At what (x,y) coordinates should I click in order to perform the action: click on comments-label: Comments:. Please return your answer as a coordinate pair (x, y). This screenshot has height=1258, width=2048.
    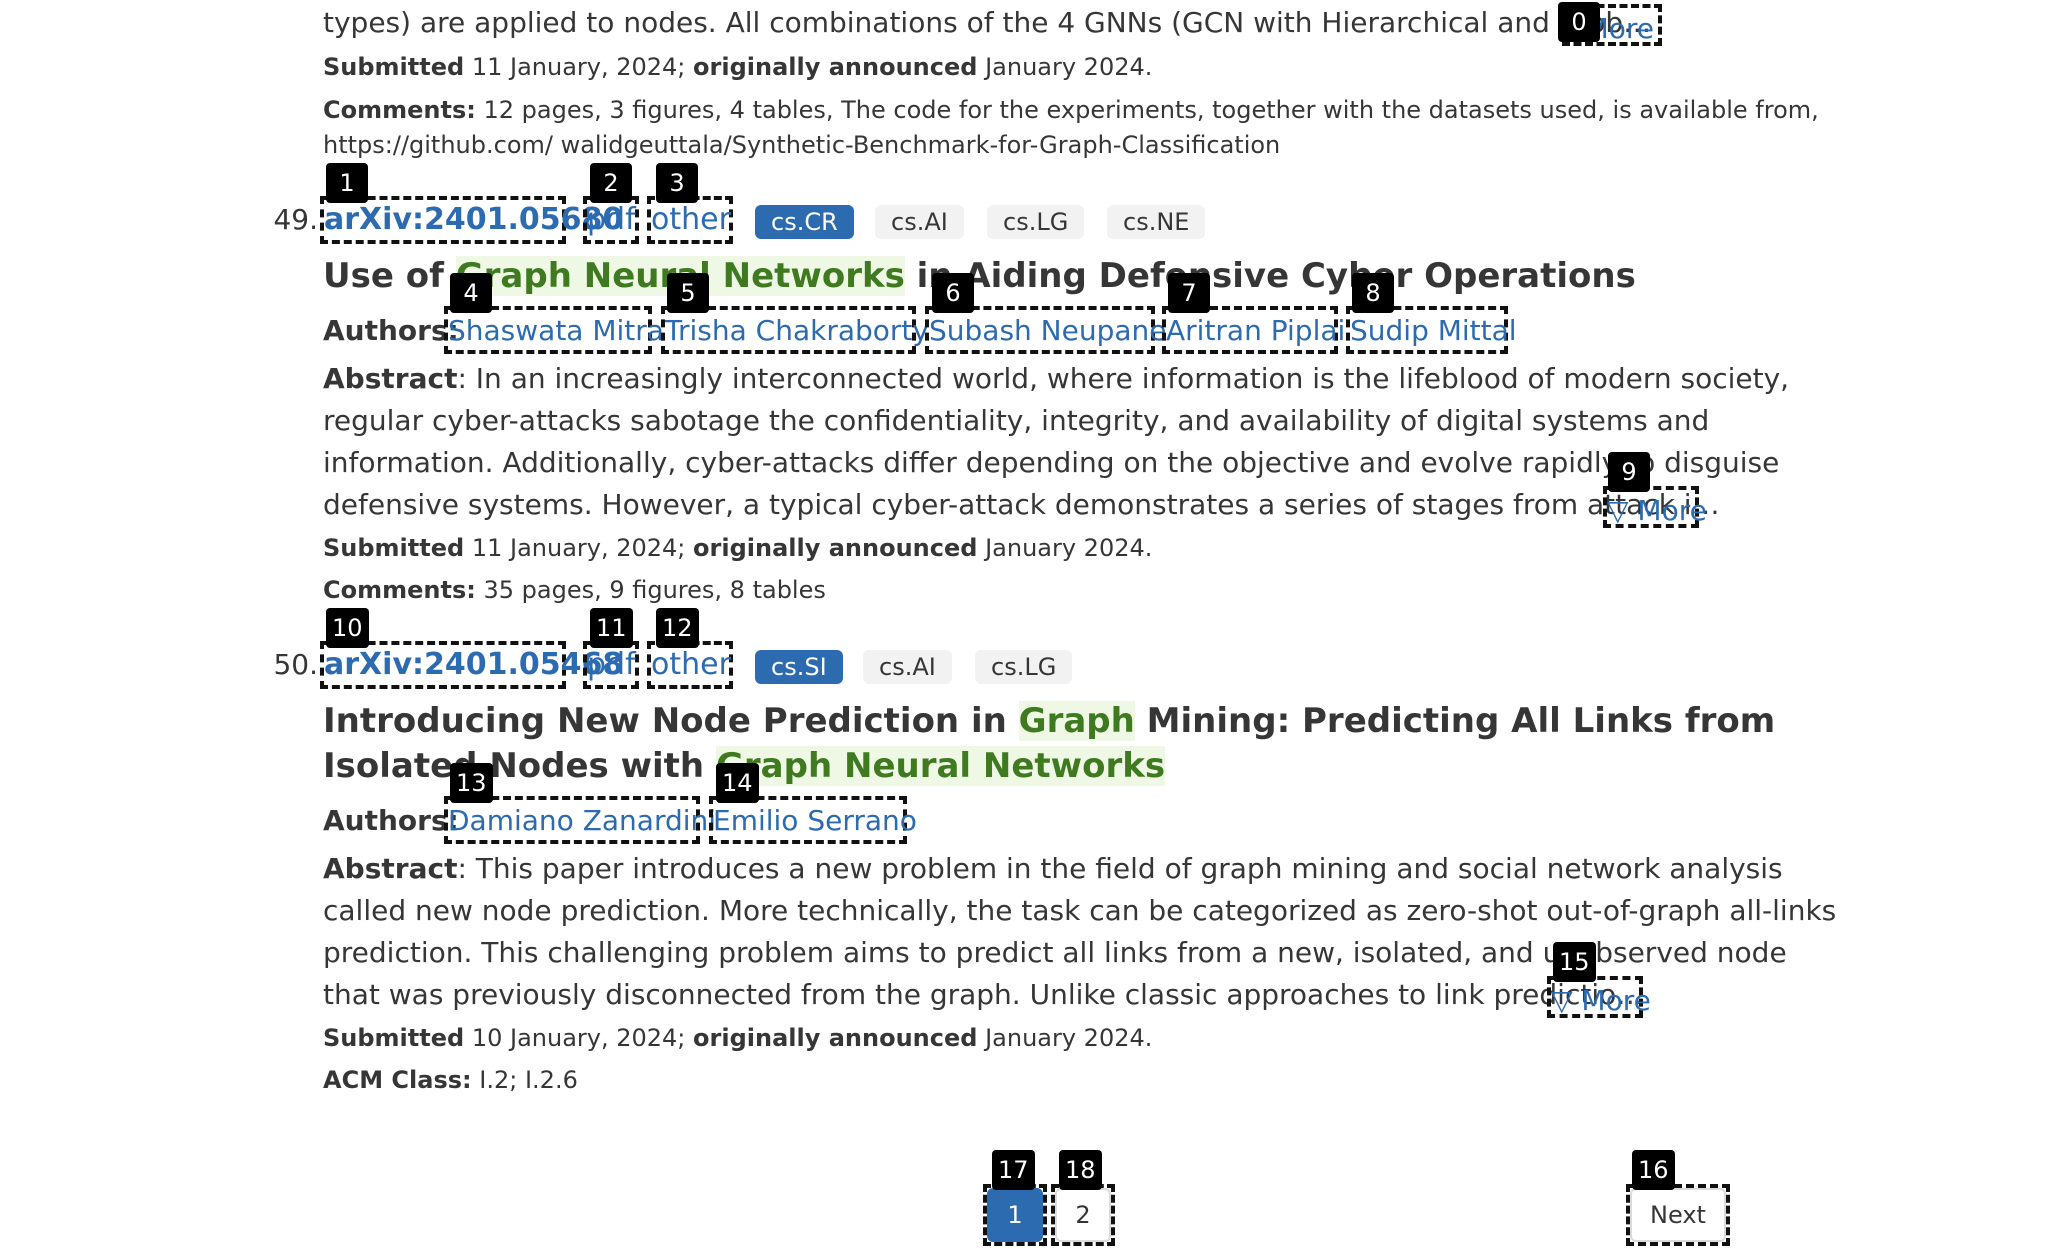
    Looking at the image, I should click on (399, 590).